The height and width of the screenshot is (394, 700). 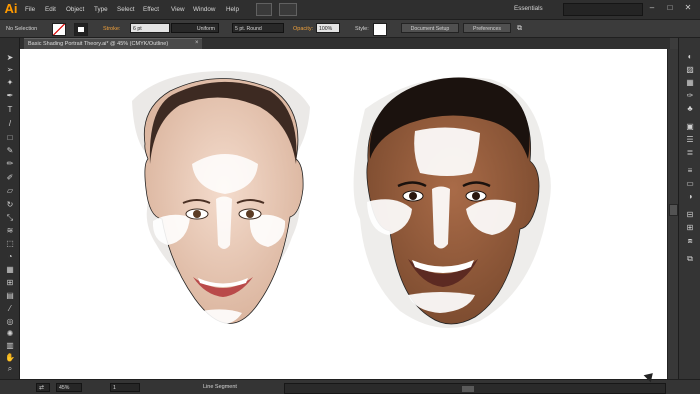 What do you see at coordinates (10, 164) in the screenshot?
I see `pencil-icon: ✏` at bounding box center [10, 164].